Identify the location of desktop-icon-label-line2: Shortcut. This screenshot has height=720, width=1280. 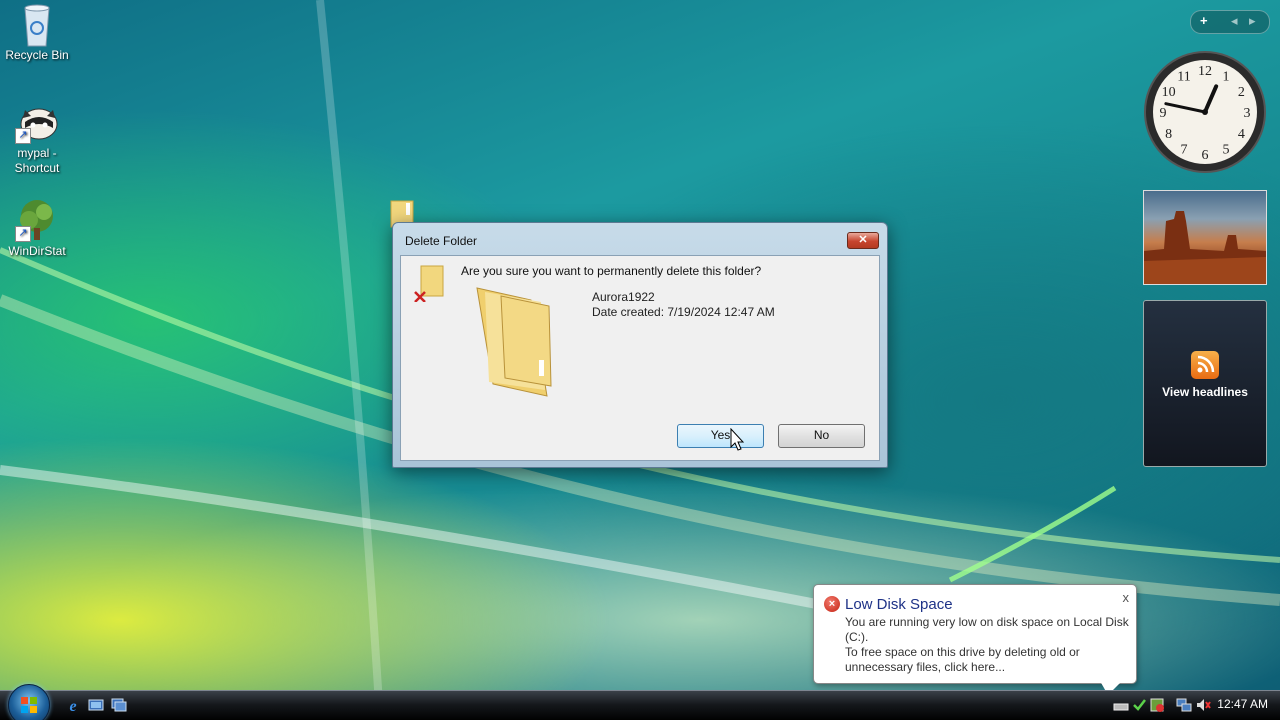
(37, 168).